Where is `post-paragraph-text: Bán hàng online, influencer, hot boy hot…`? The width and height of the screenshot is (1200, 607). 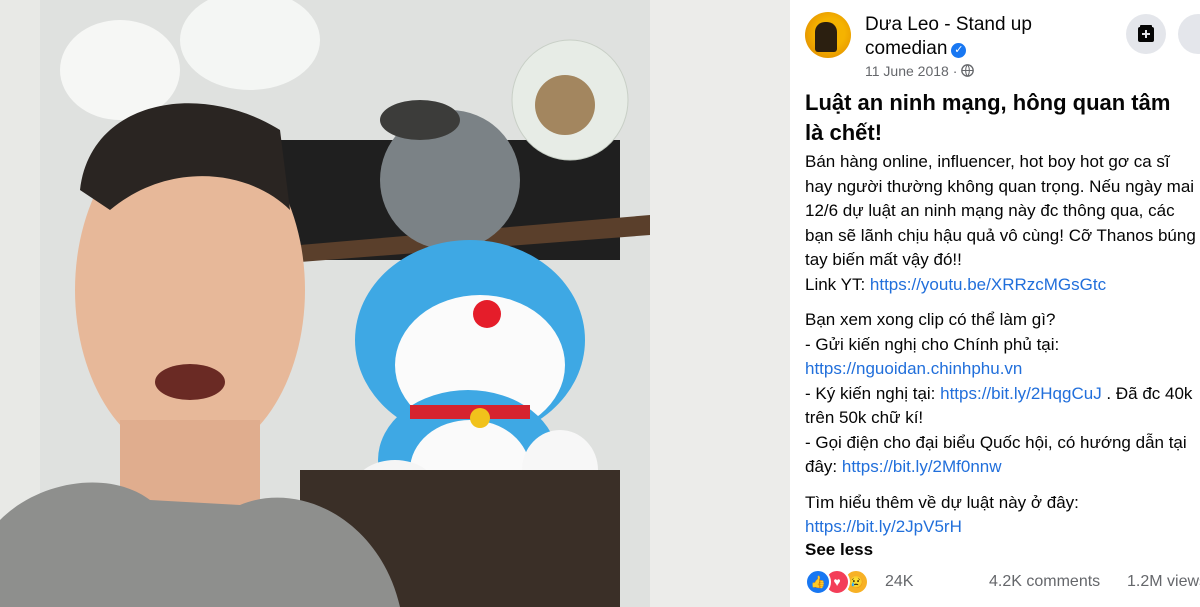
post-paragraph-text: Bán hàng online, influencer, hot boy hot… is located at coordinates (1000, 210).